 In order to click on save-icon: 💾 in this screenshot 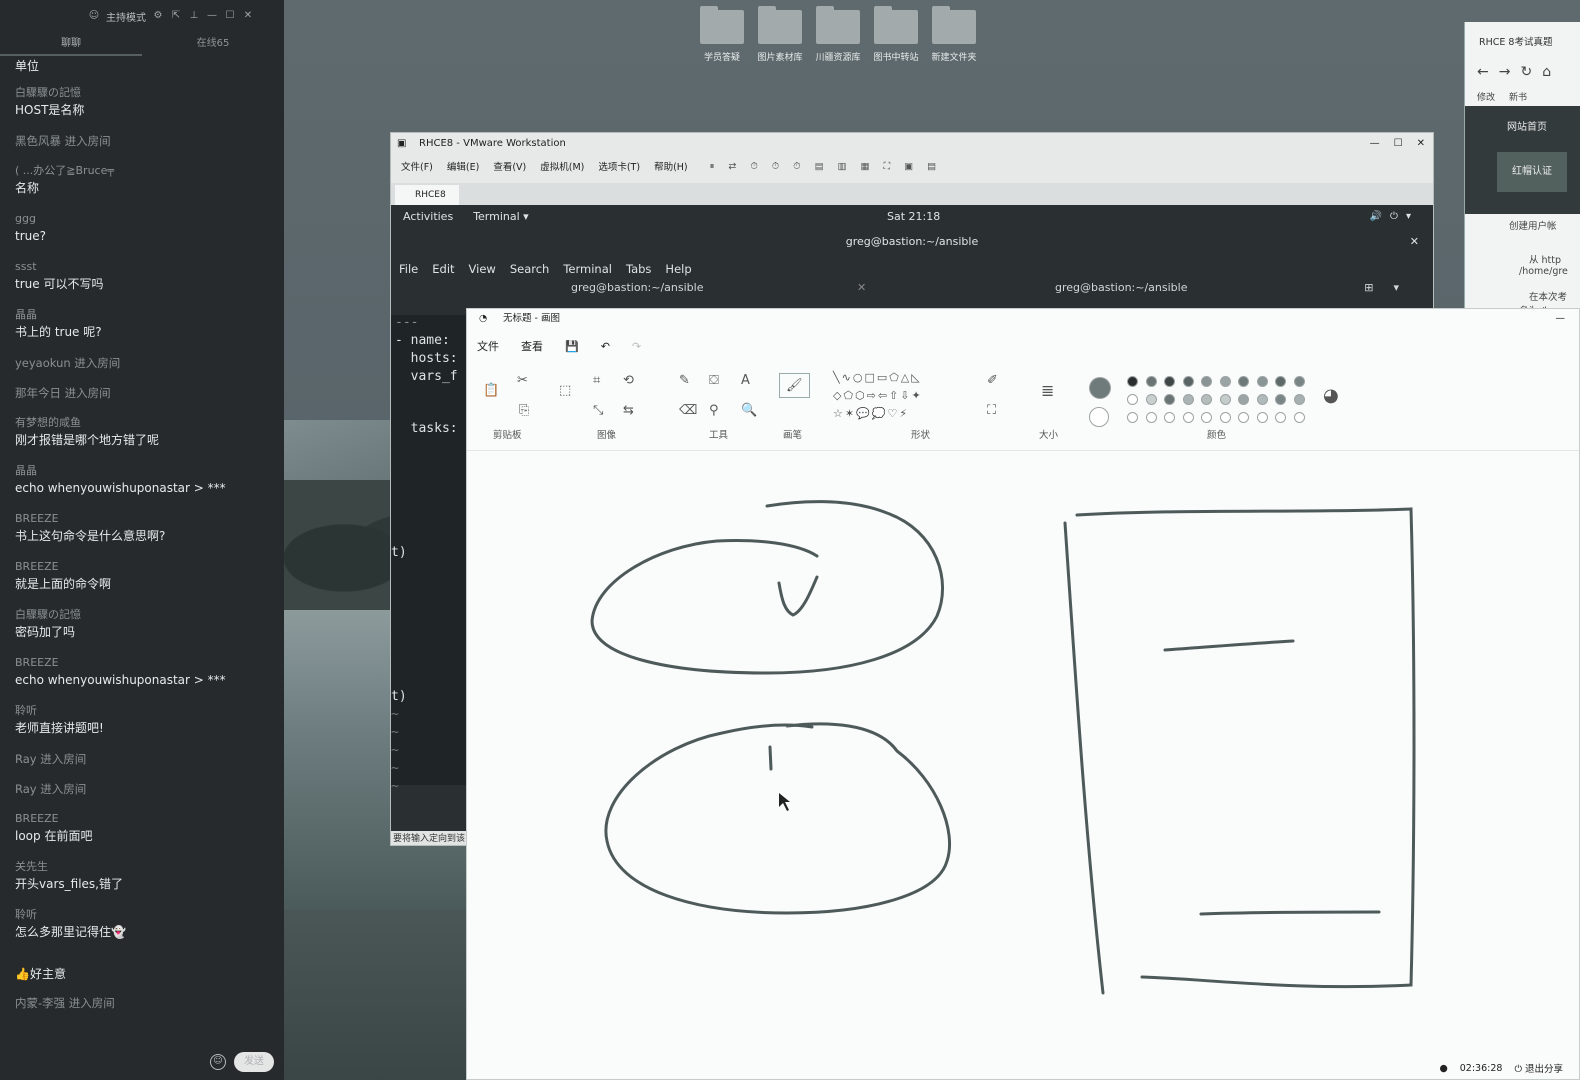, I will do `click(572, 346)`.